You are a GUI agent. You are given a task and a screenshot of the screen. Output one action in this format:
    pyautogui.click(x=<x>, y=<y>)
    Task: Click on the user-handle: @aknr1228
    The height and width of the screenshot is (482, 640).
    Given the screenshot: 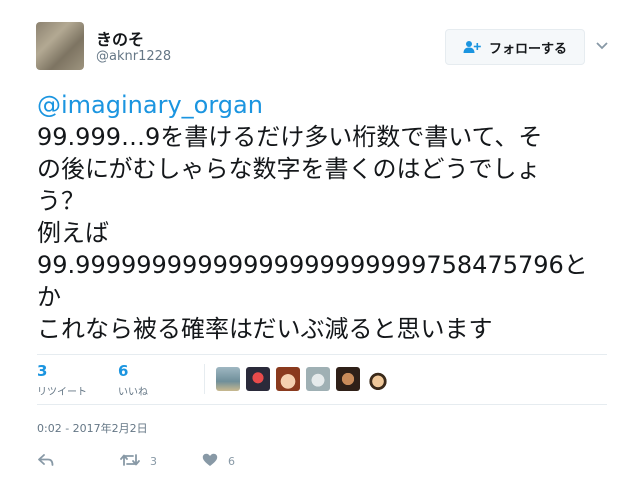 What is the action you would take?
    pyautogui.click(x=133, y=56)
    